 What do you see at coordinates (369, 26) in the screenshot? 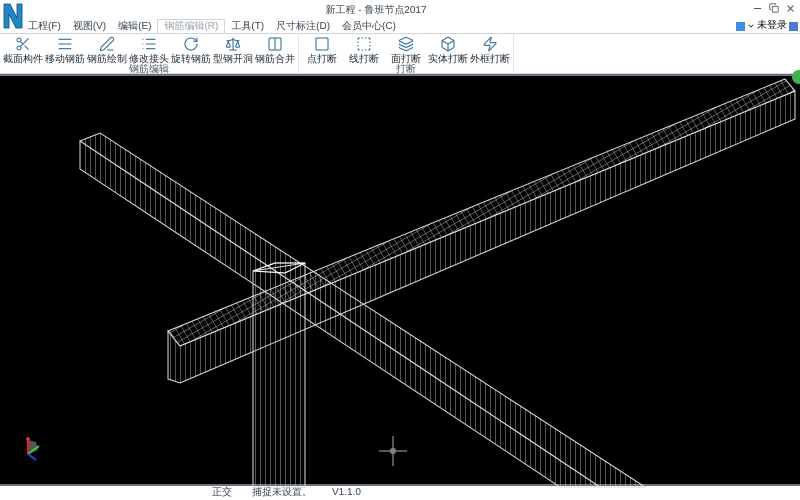
I see `menu-tab: 会员中心(C)` at bounding box center [369, 26].